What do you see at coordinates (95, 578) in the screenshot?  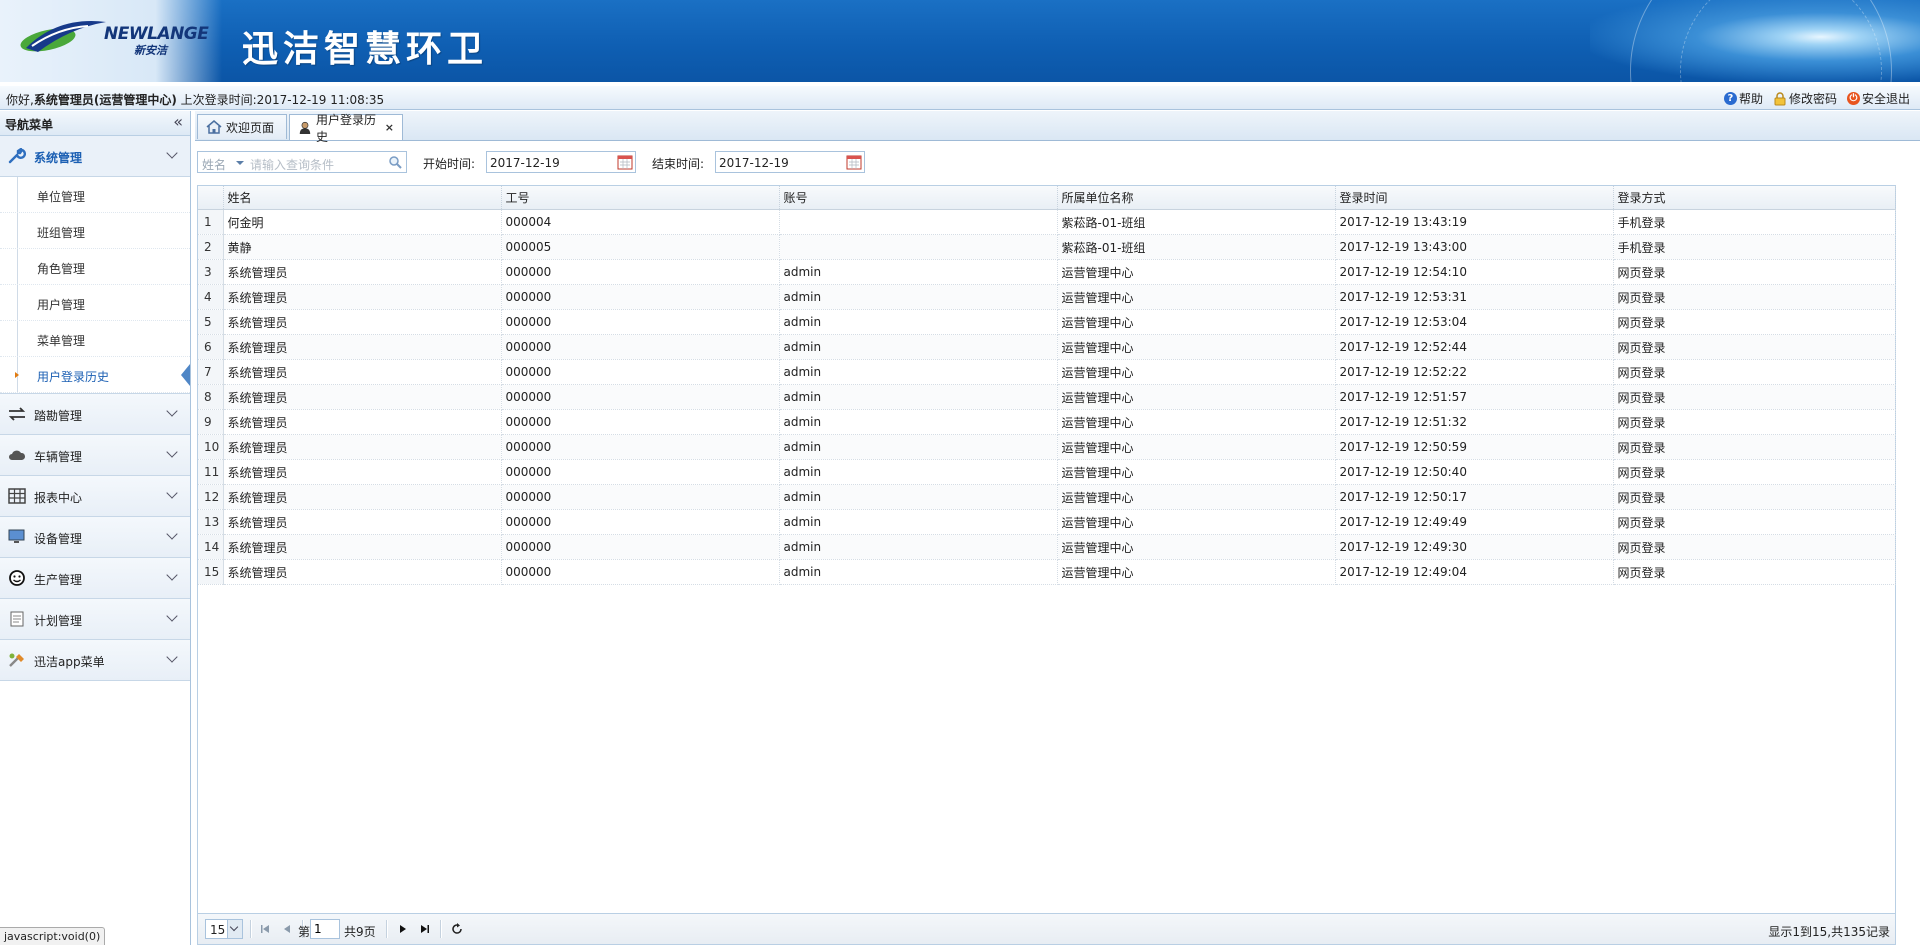 I see `menu-group-production: 生产管理` at bounding box center [95, 578].